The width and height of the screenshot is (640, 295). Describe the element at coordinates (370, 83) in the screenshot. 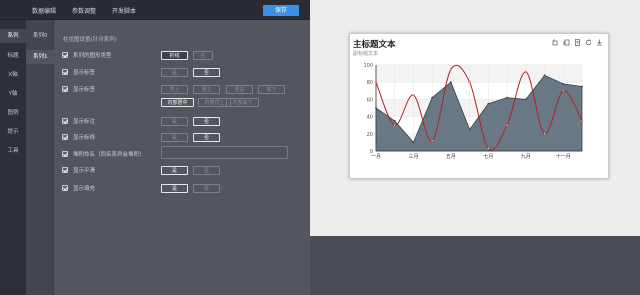

I see `y-tick-label: 80` at that location.